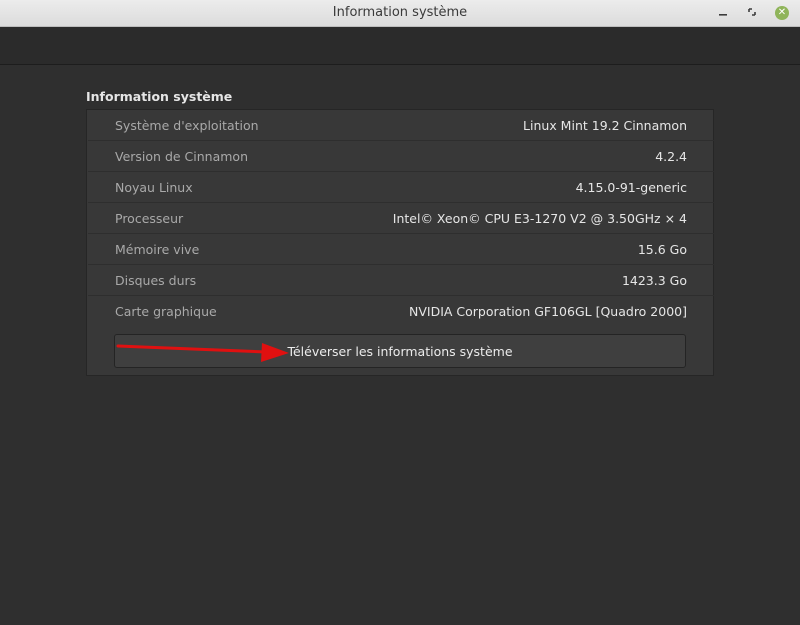  What do you see at coordinates (156, 280) in the screenshot?
I see `row-label: Disques durs` at bounding box center [156, 280].